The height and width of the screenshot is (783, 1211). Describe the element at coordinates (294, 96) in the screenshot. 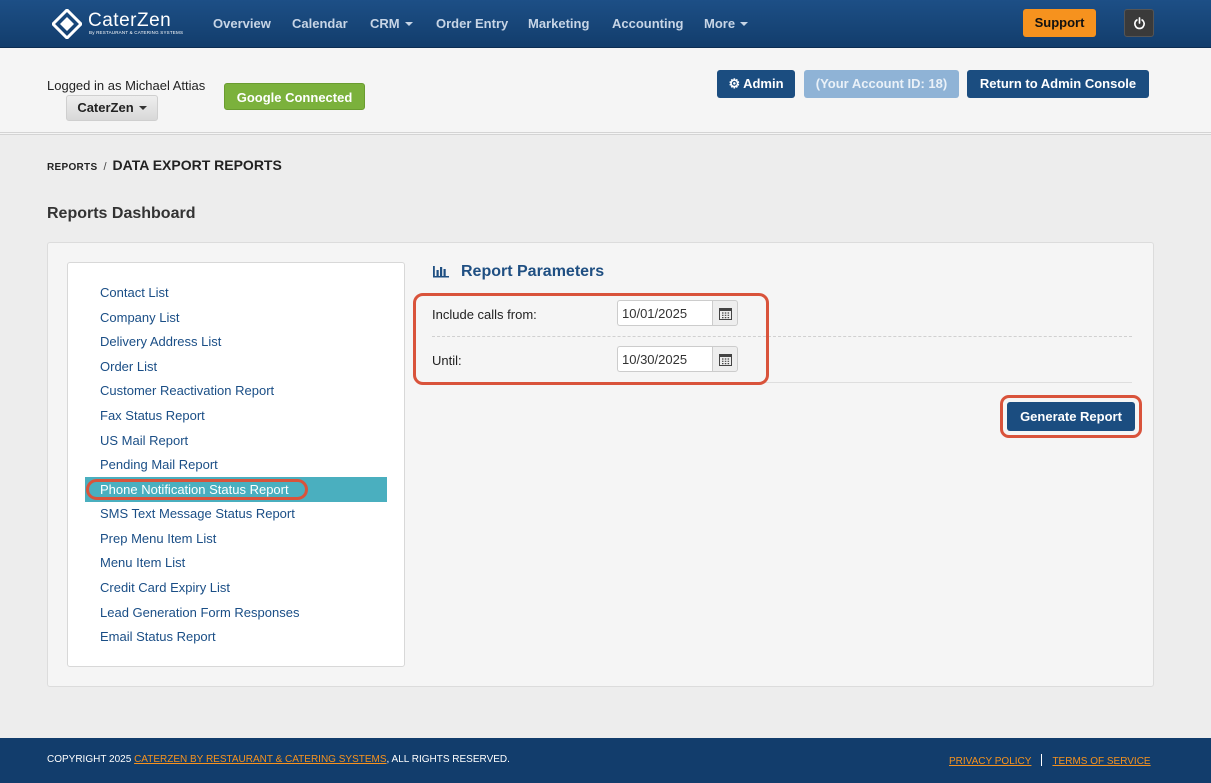

I see `google-connected-badge: Google Connected` at that location.